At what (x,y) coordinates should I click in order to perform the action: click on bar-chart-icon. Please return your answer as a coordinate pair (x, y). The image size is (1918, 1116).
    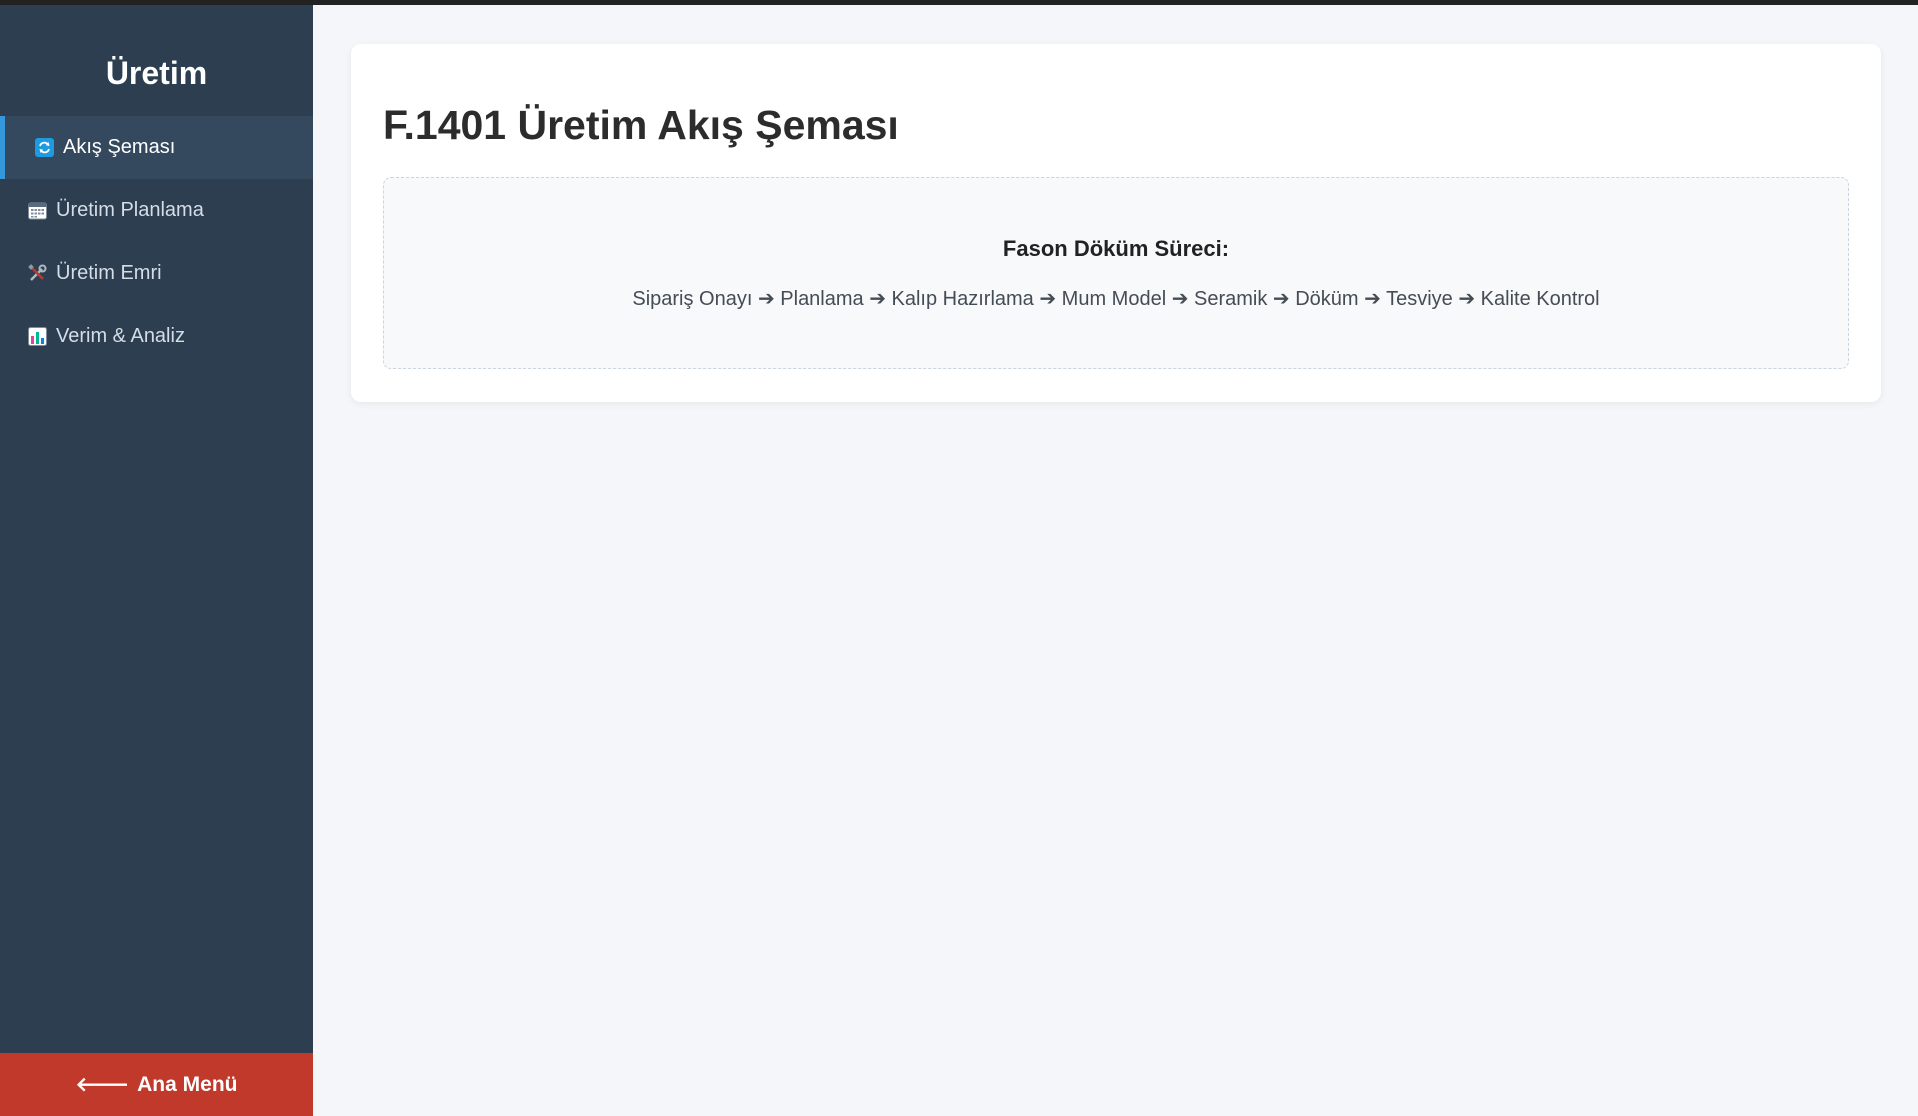
    Looking at the image, I should click on (37, 336).